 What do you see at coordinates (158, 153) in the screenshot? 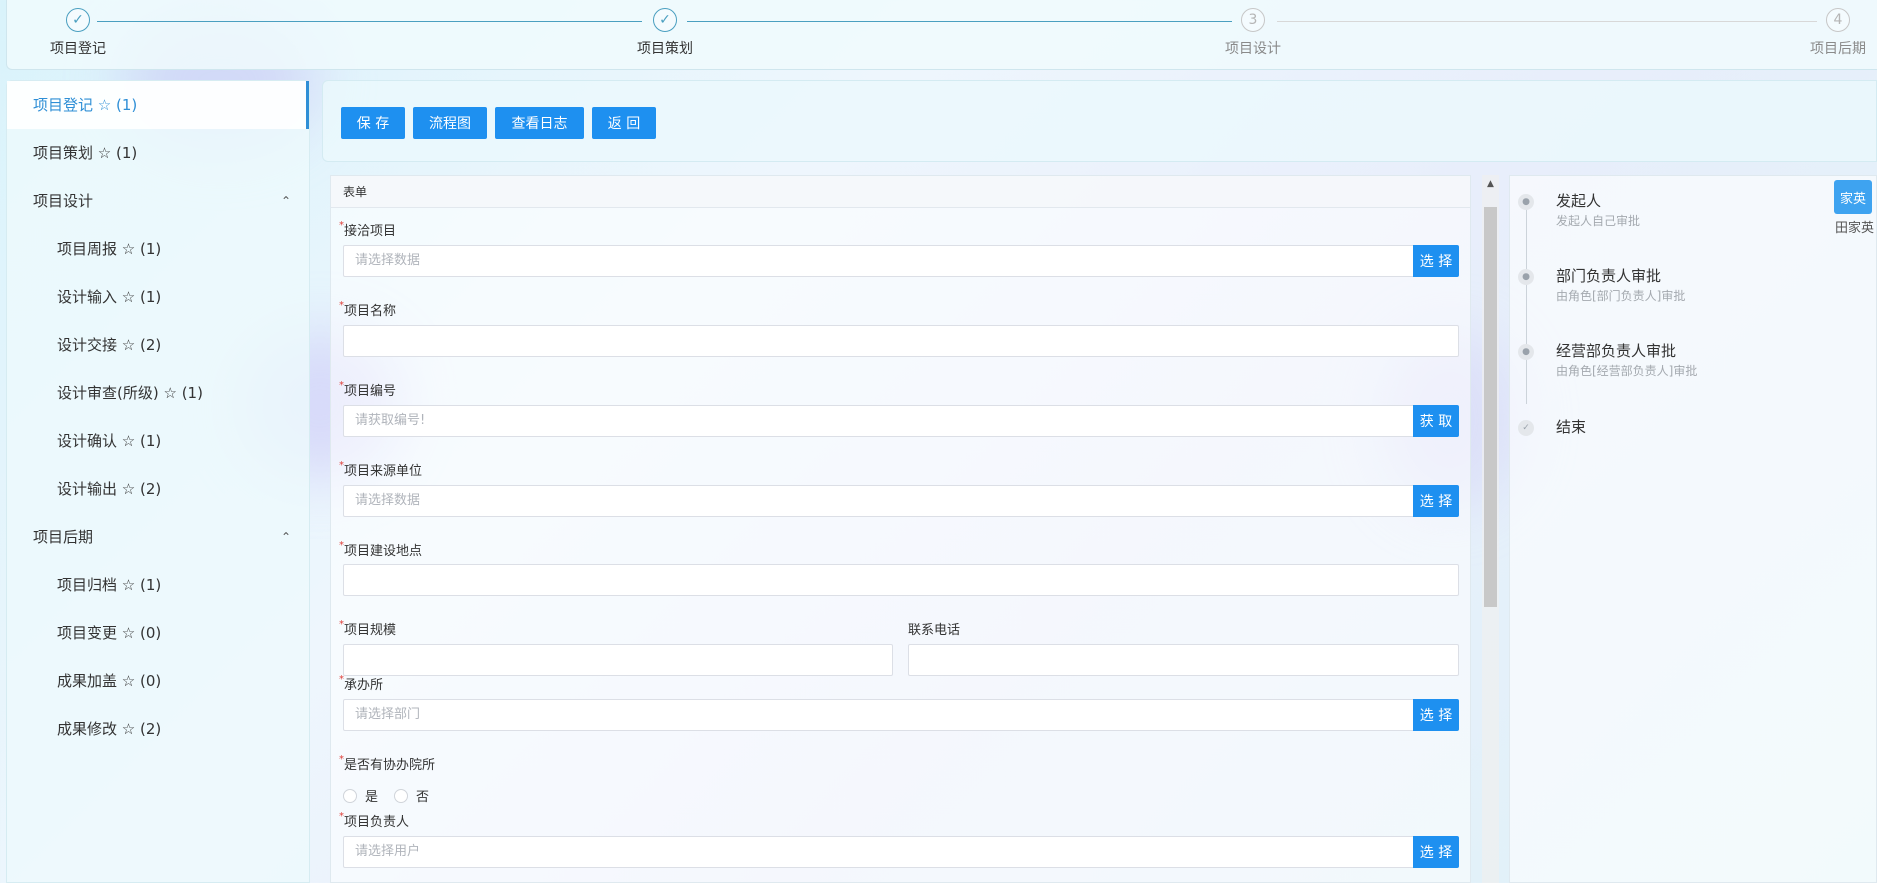
I see `sidebar-item-planning: 项目策划 ☆ (1)` at bounding box center [158, 153].